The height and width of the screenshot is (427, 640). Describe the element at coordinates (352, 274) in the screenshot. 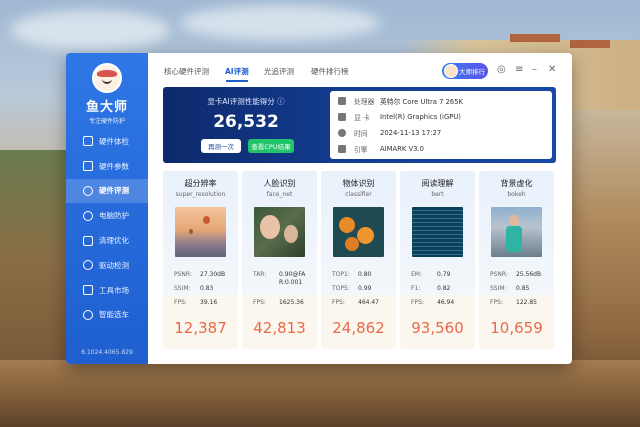

I see `metric-row: TOP1: 0.80` at that location.